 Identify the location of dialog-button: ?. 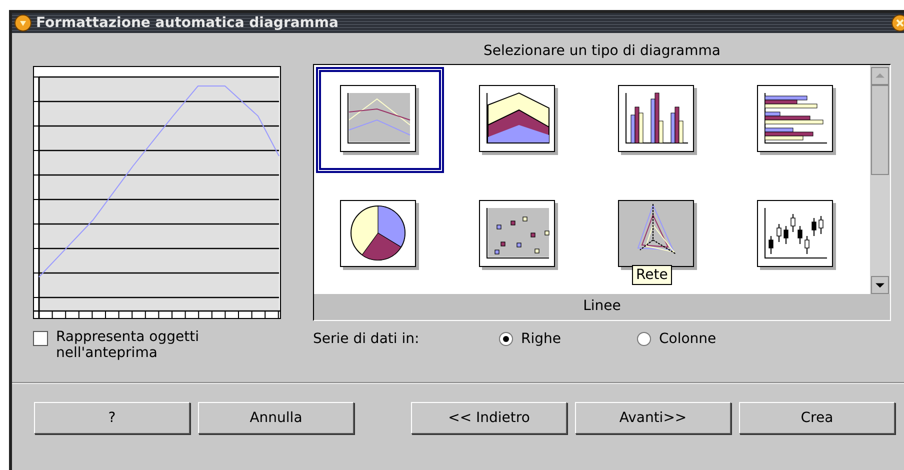
(112, 418).